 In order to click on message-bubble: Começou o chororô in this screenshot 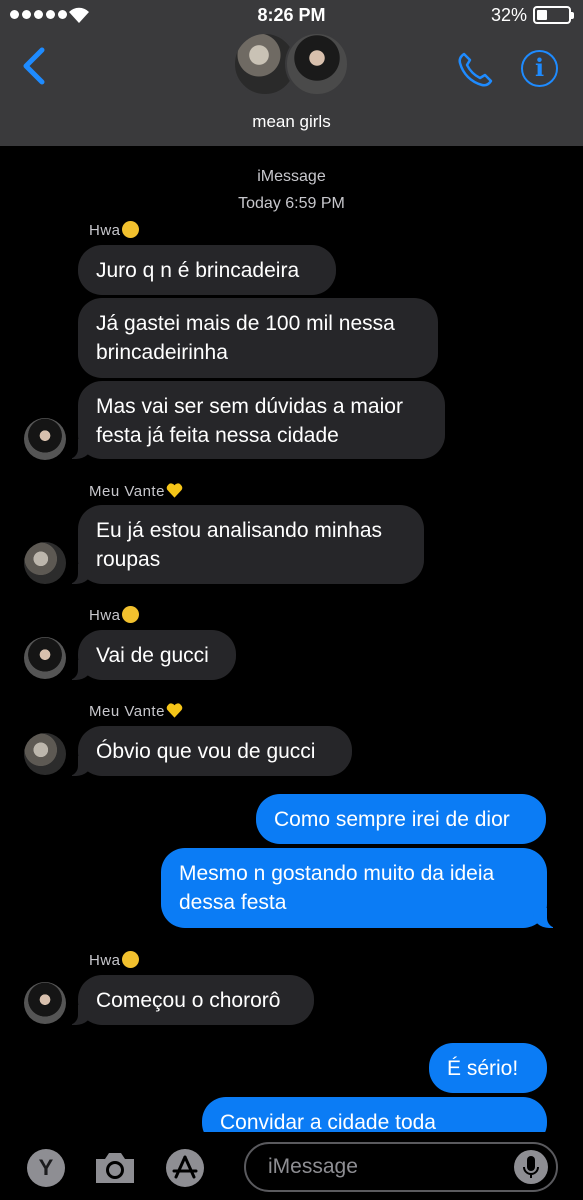, I will do `click(190, 1000)`.